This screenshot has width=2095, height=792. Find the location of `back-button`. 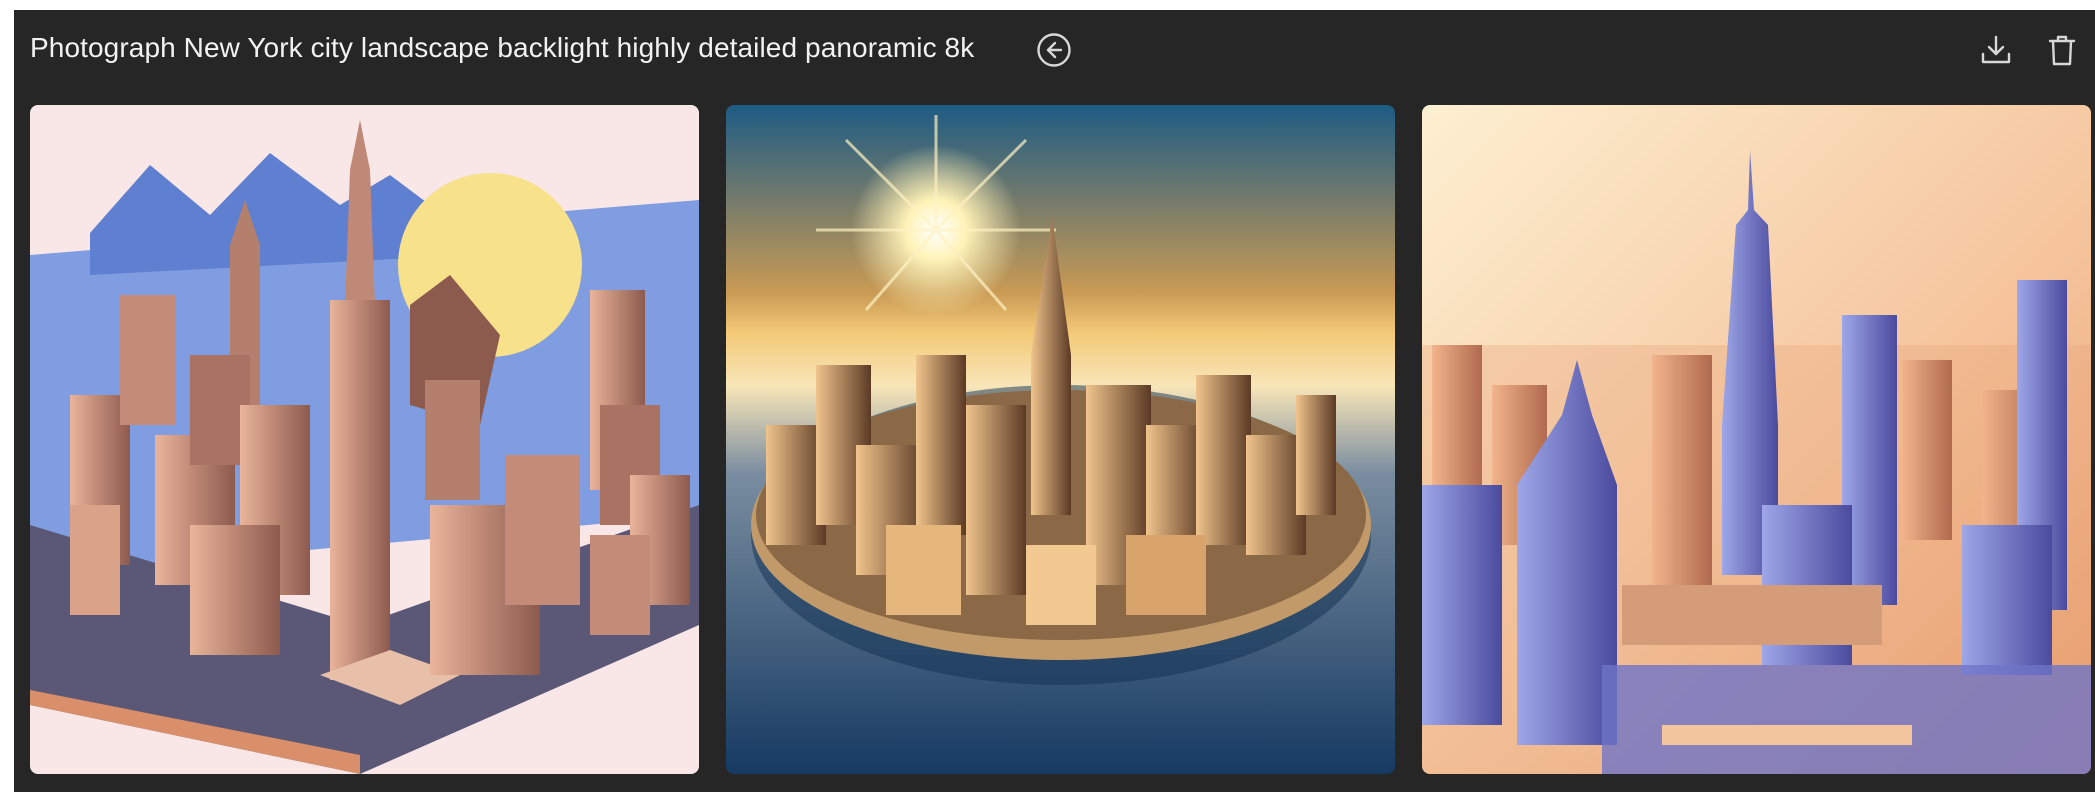

back-button is located at coordinates (1054, 50).